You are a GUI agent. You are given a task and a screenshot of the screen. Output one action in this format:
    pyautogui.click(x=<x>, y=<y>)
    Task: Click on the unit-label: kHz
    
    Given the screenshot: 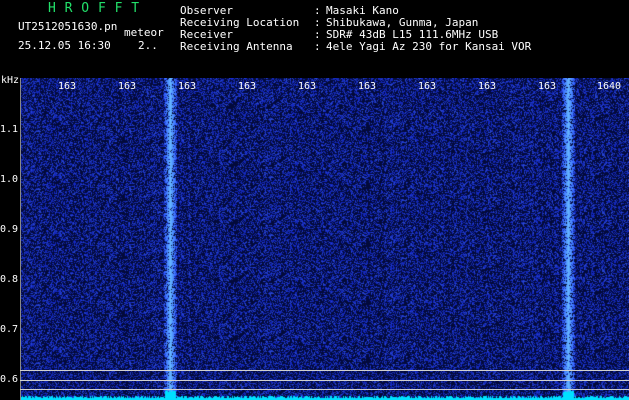 What is the action you would take?
    pyautogui.click(x=10, y=80)
    